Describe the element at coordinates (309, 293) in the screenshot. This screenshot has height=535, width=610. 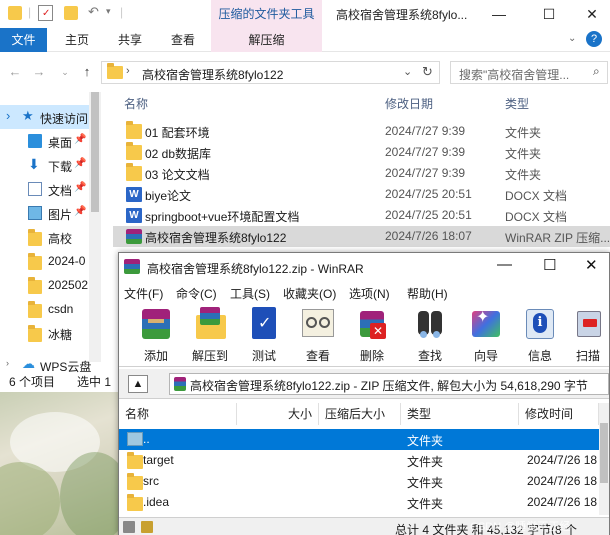
I see `menu-favorites: 收藏夹(O)` at that location.